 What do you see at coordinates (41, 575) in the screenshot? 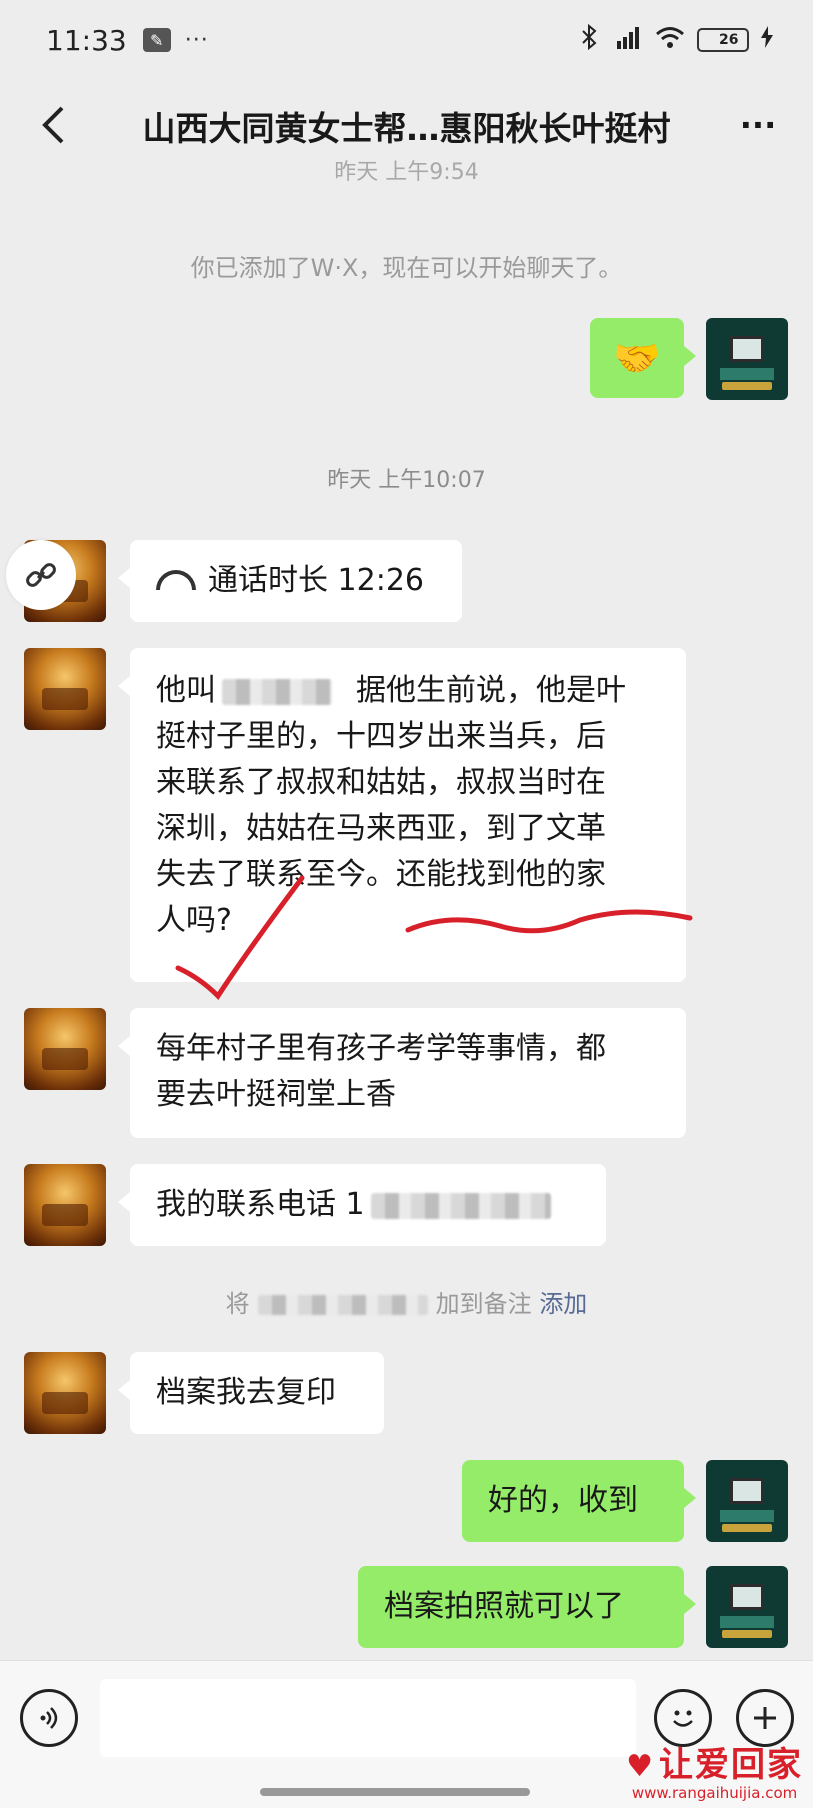
I see `link-icon` at bounding box center [41, 575].